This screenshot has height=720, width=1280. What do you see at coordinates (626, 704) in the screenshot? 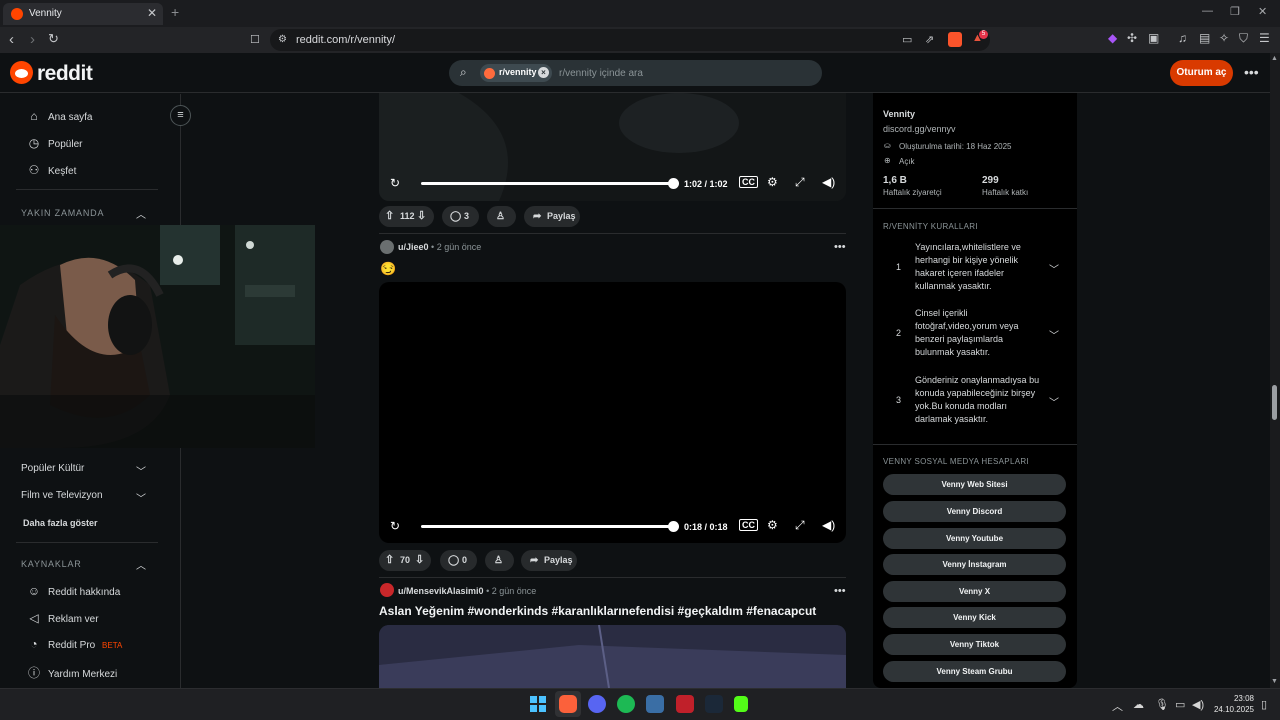
I see `spotify-icon` at bounding box center [626, 704].